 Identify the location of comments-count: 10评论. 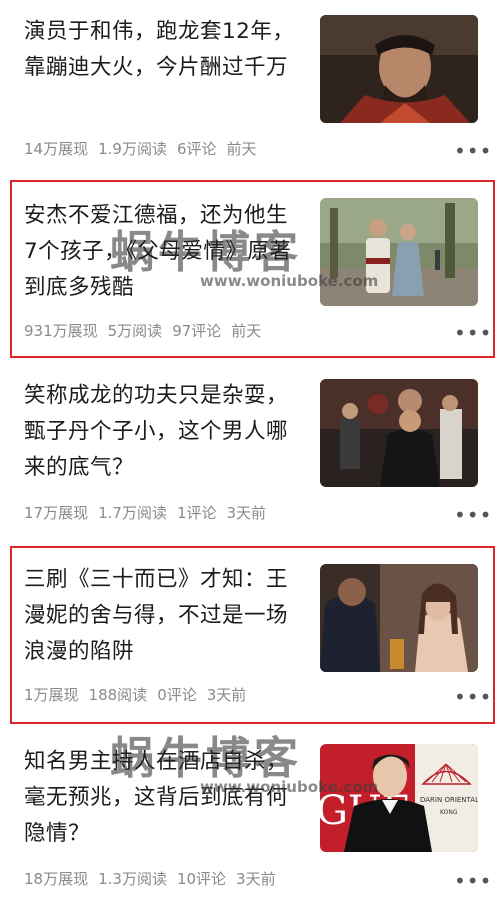
(201, 879).